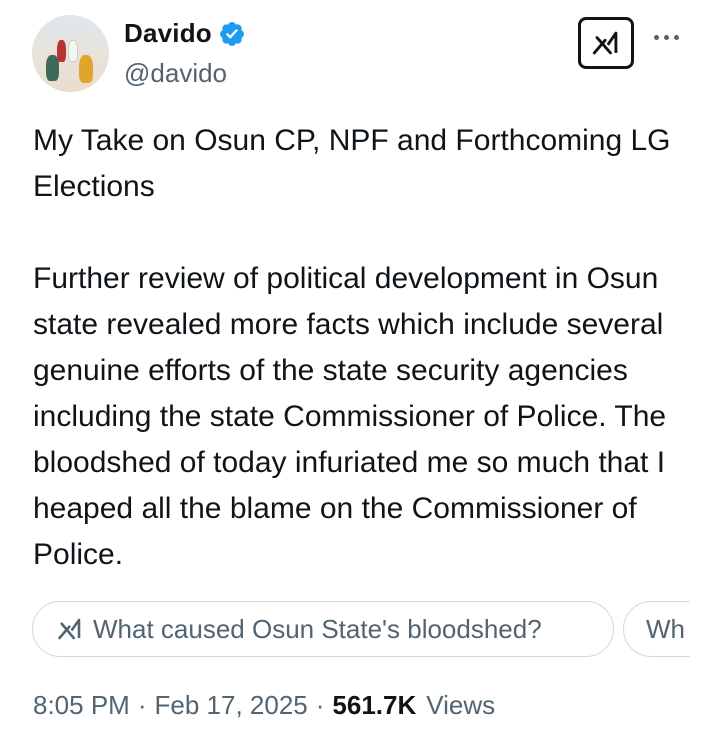 Image resolution: width=720 pixels, height=739 pixels. What do you see at coordinates (86, 69) in the screenshot?
I see `avatar-figure-yellow` at bounding box center [86, 69].